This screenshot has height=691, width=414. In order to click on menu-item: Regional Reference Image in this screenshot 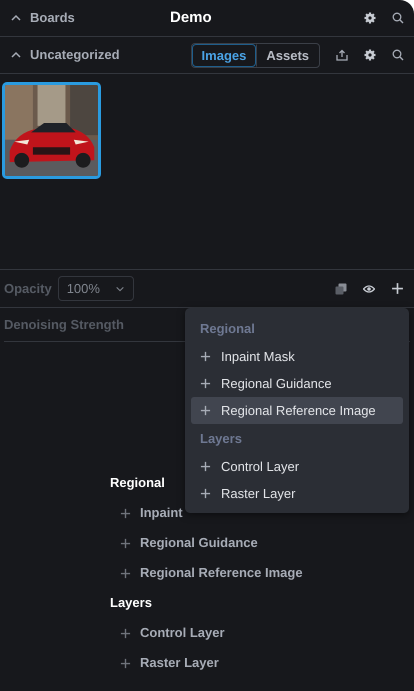, I will do `click(297, 410)`.